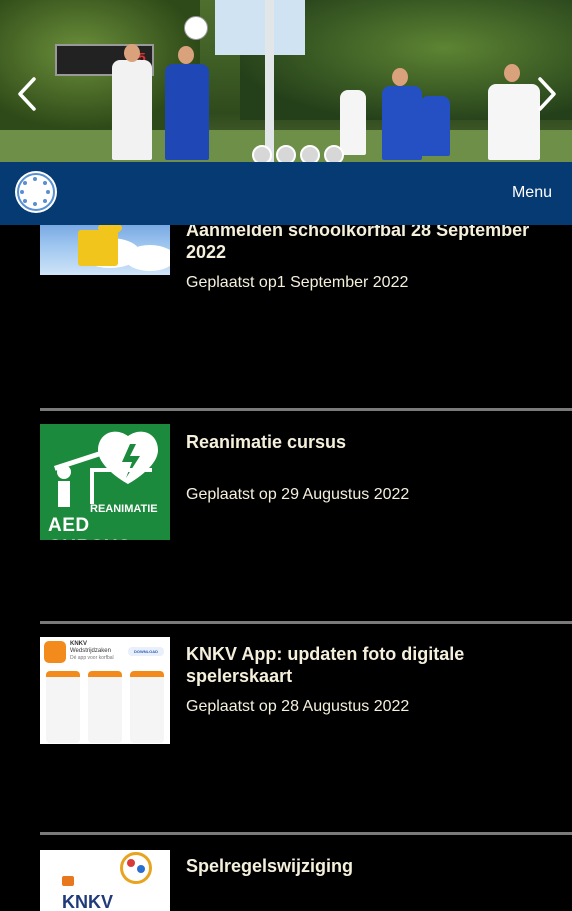 The width and height of the screenshot is (572, 911). What do you see at coordinates (36, 192) in the screenshot?
I see `club-logo` at bounding box center [36, 192].